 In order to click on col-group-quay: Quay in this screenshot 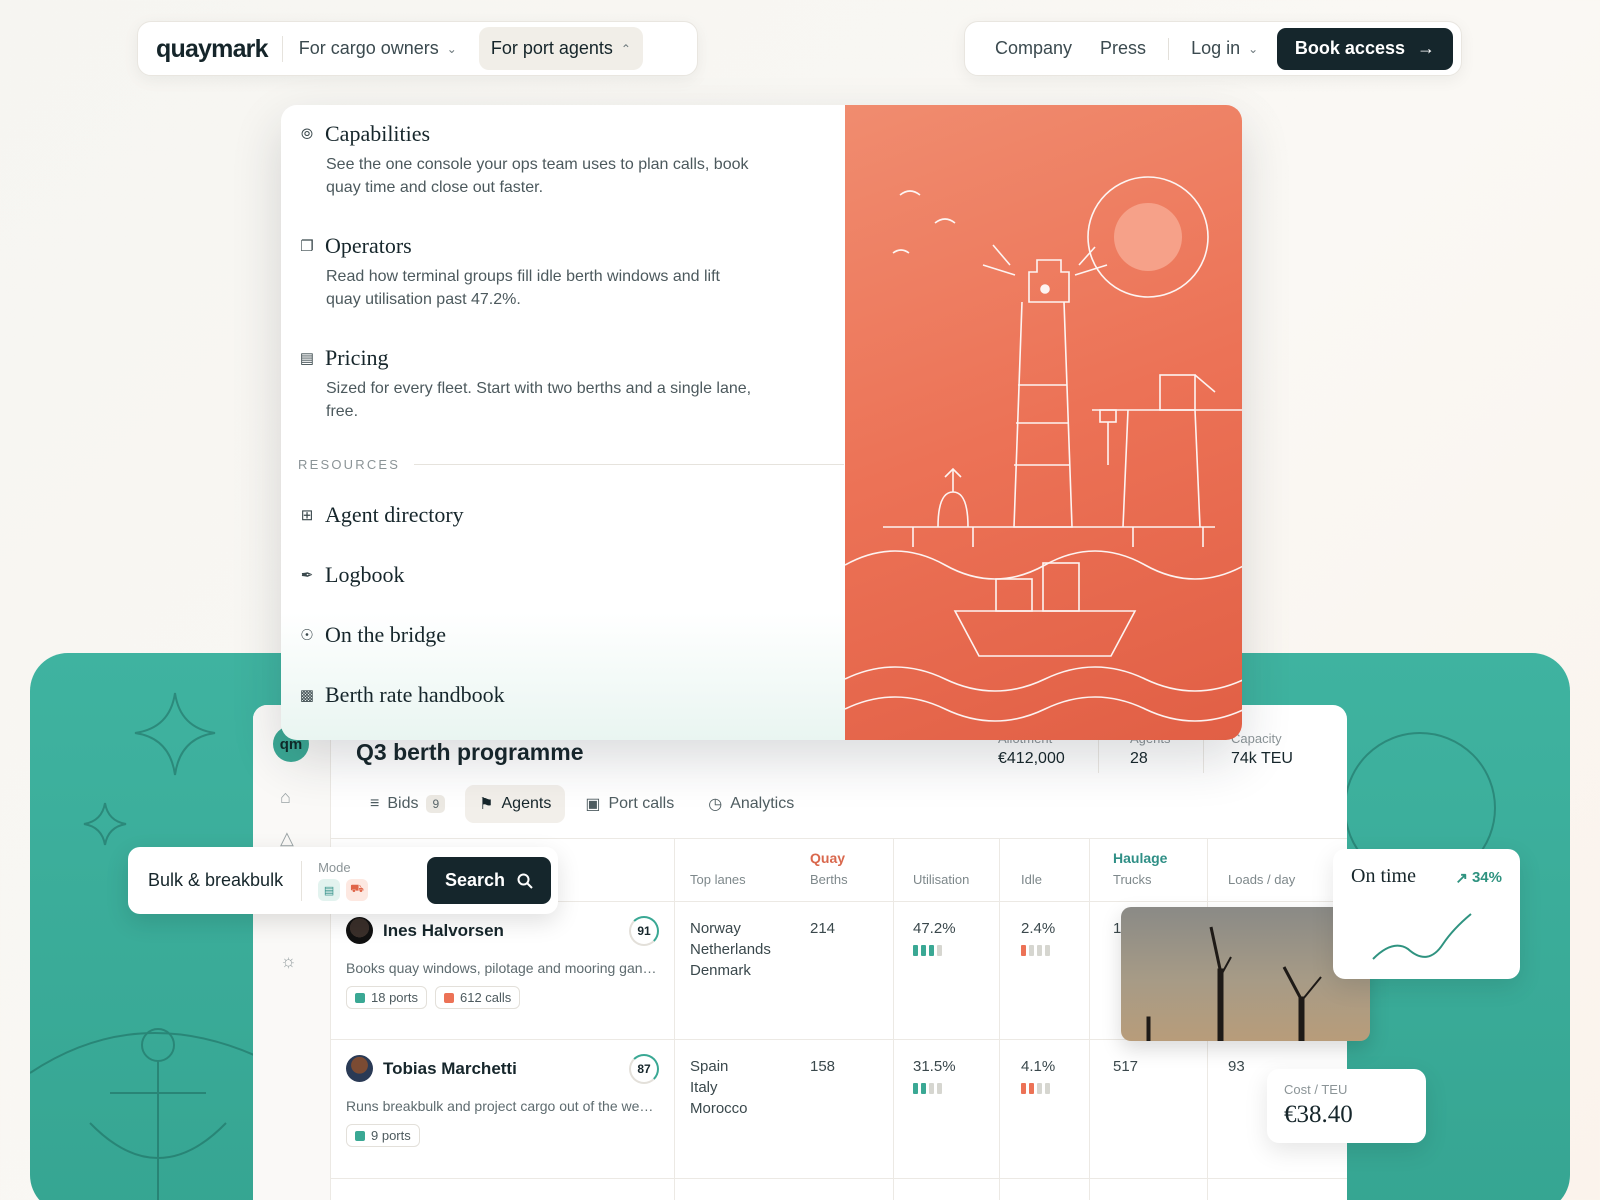, I will do `click(828, 858)`.